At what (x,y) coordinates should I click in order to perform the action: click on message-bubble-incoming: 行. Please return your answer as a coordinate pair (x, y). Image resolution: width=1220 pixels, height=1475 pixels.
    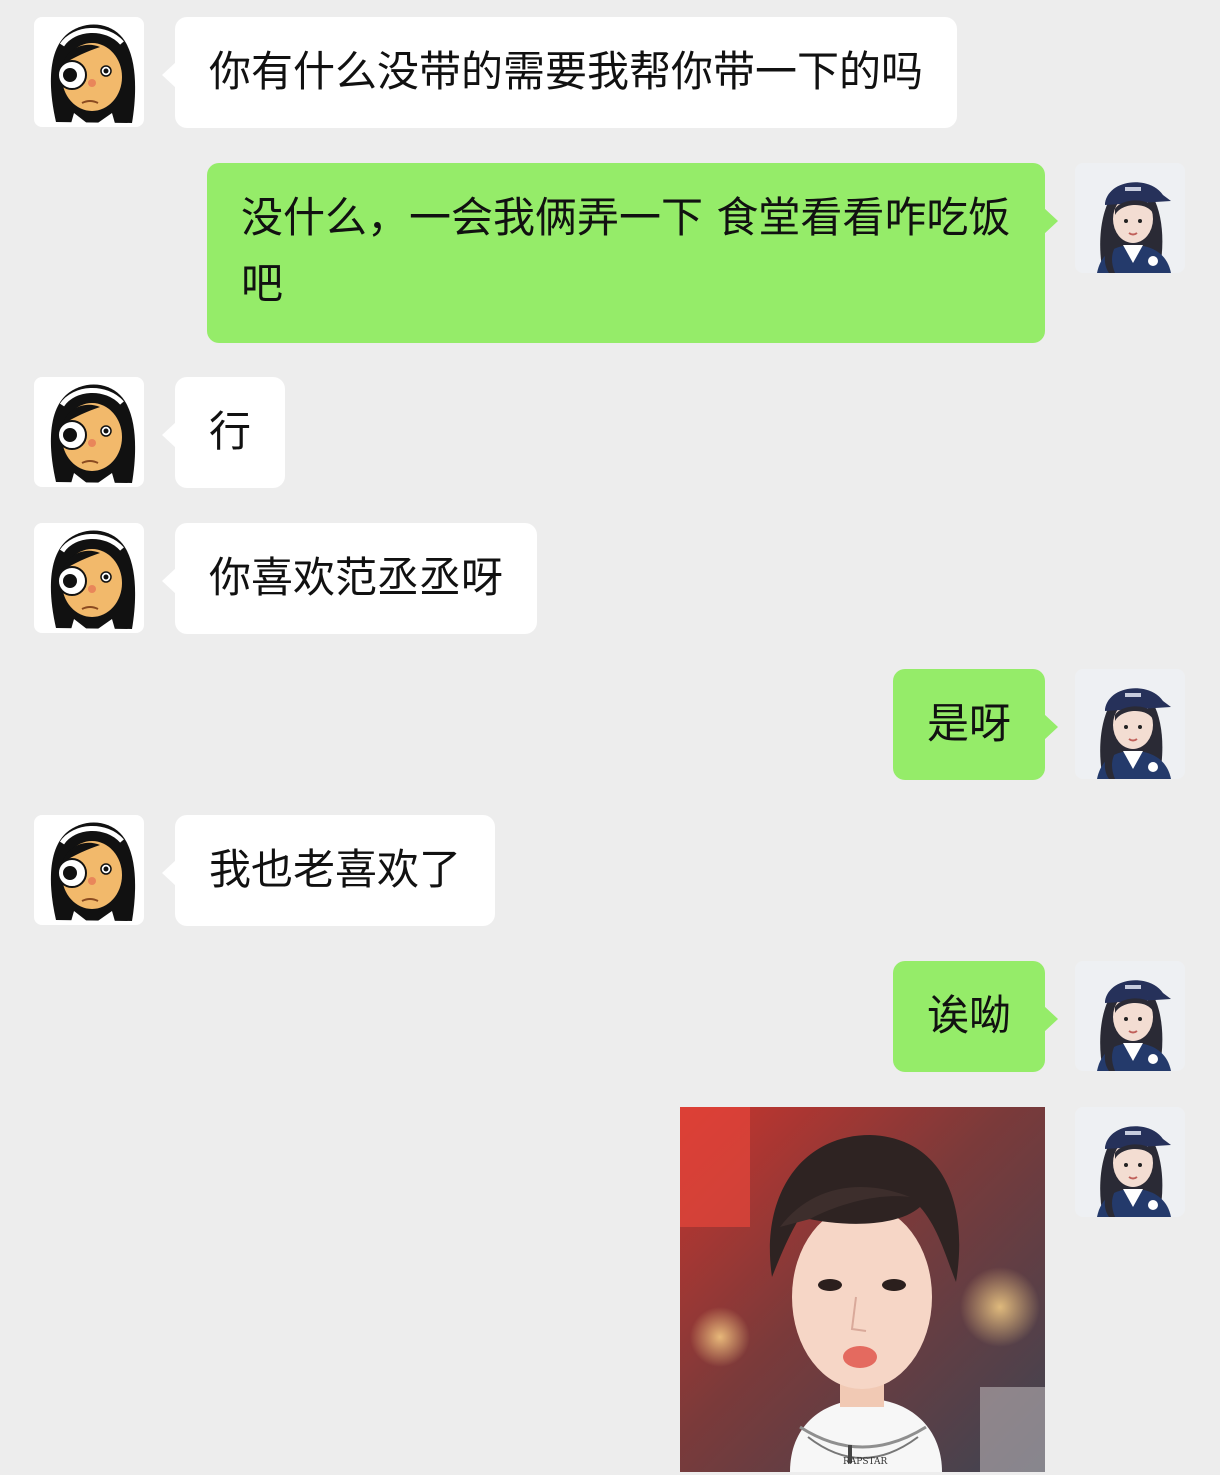
    Looking at the image, I should click on (223, 432).